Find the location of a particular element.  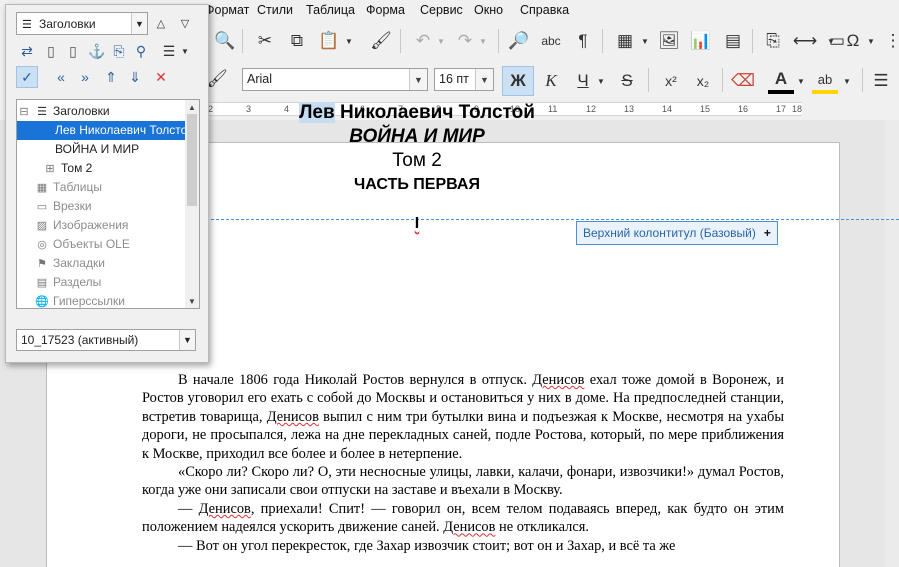

superscript-button: x² is located at coordinates (671, 81).